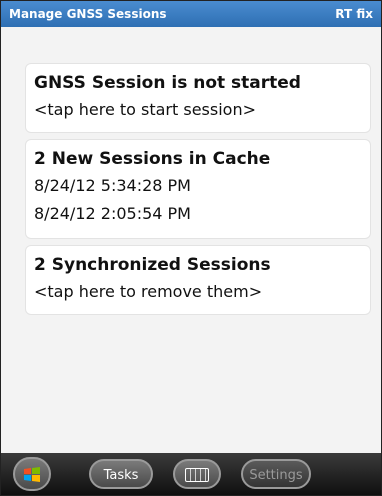  I want to click on tasks-button: Tasks, so click(121, 474).